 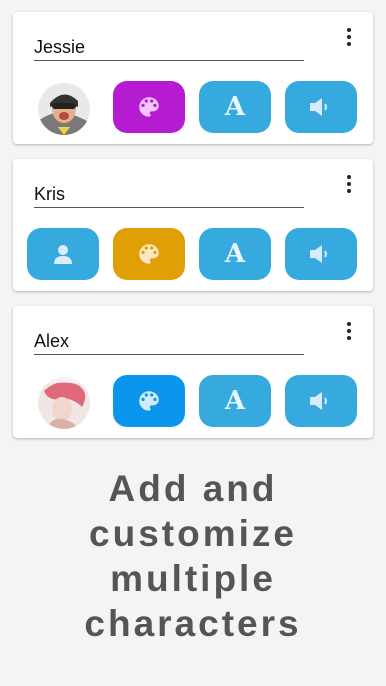 What do you see at coordinates (193, 533) in the screenshot?
I see `promo-line: customize` at bounding box center [193, 533].